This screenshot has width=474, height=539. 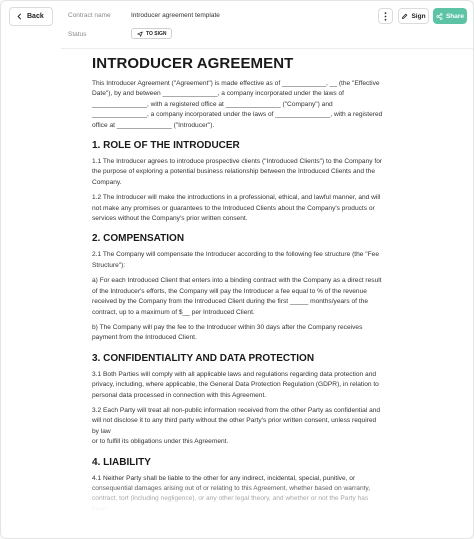 I want to click on section-heading: 3. CONFIDENTIALITY AND DATA PROTECTION, so click(x=203, y=358).